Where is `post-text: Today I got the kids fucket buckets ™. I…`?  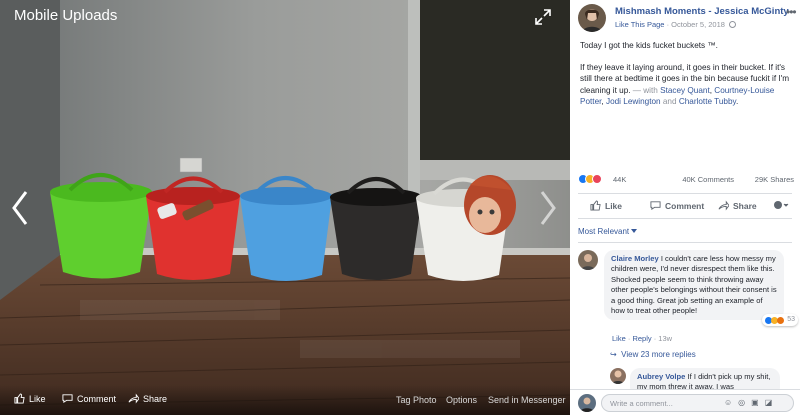 post-text: Today I got the kids fucket buckets ™. I… is located at coordinates (686, 79).